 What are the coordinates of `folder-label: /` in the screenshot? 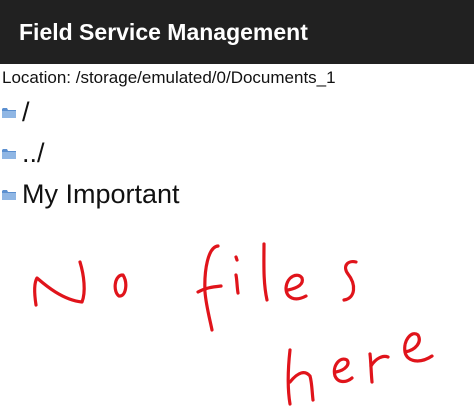 It's located at (26, 111).